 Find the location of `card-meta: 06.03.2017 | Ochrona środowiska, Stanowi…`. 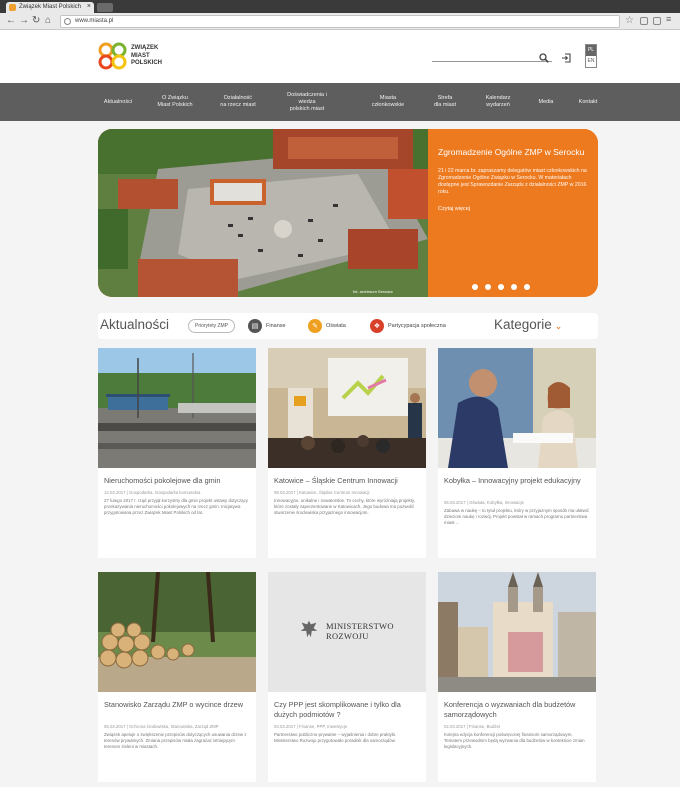

card-meta: 06.03.2017 | Ochrona środowiska, Stanowi… is located at coordinates (161, 726).